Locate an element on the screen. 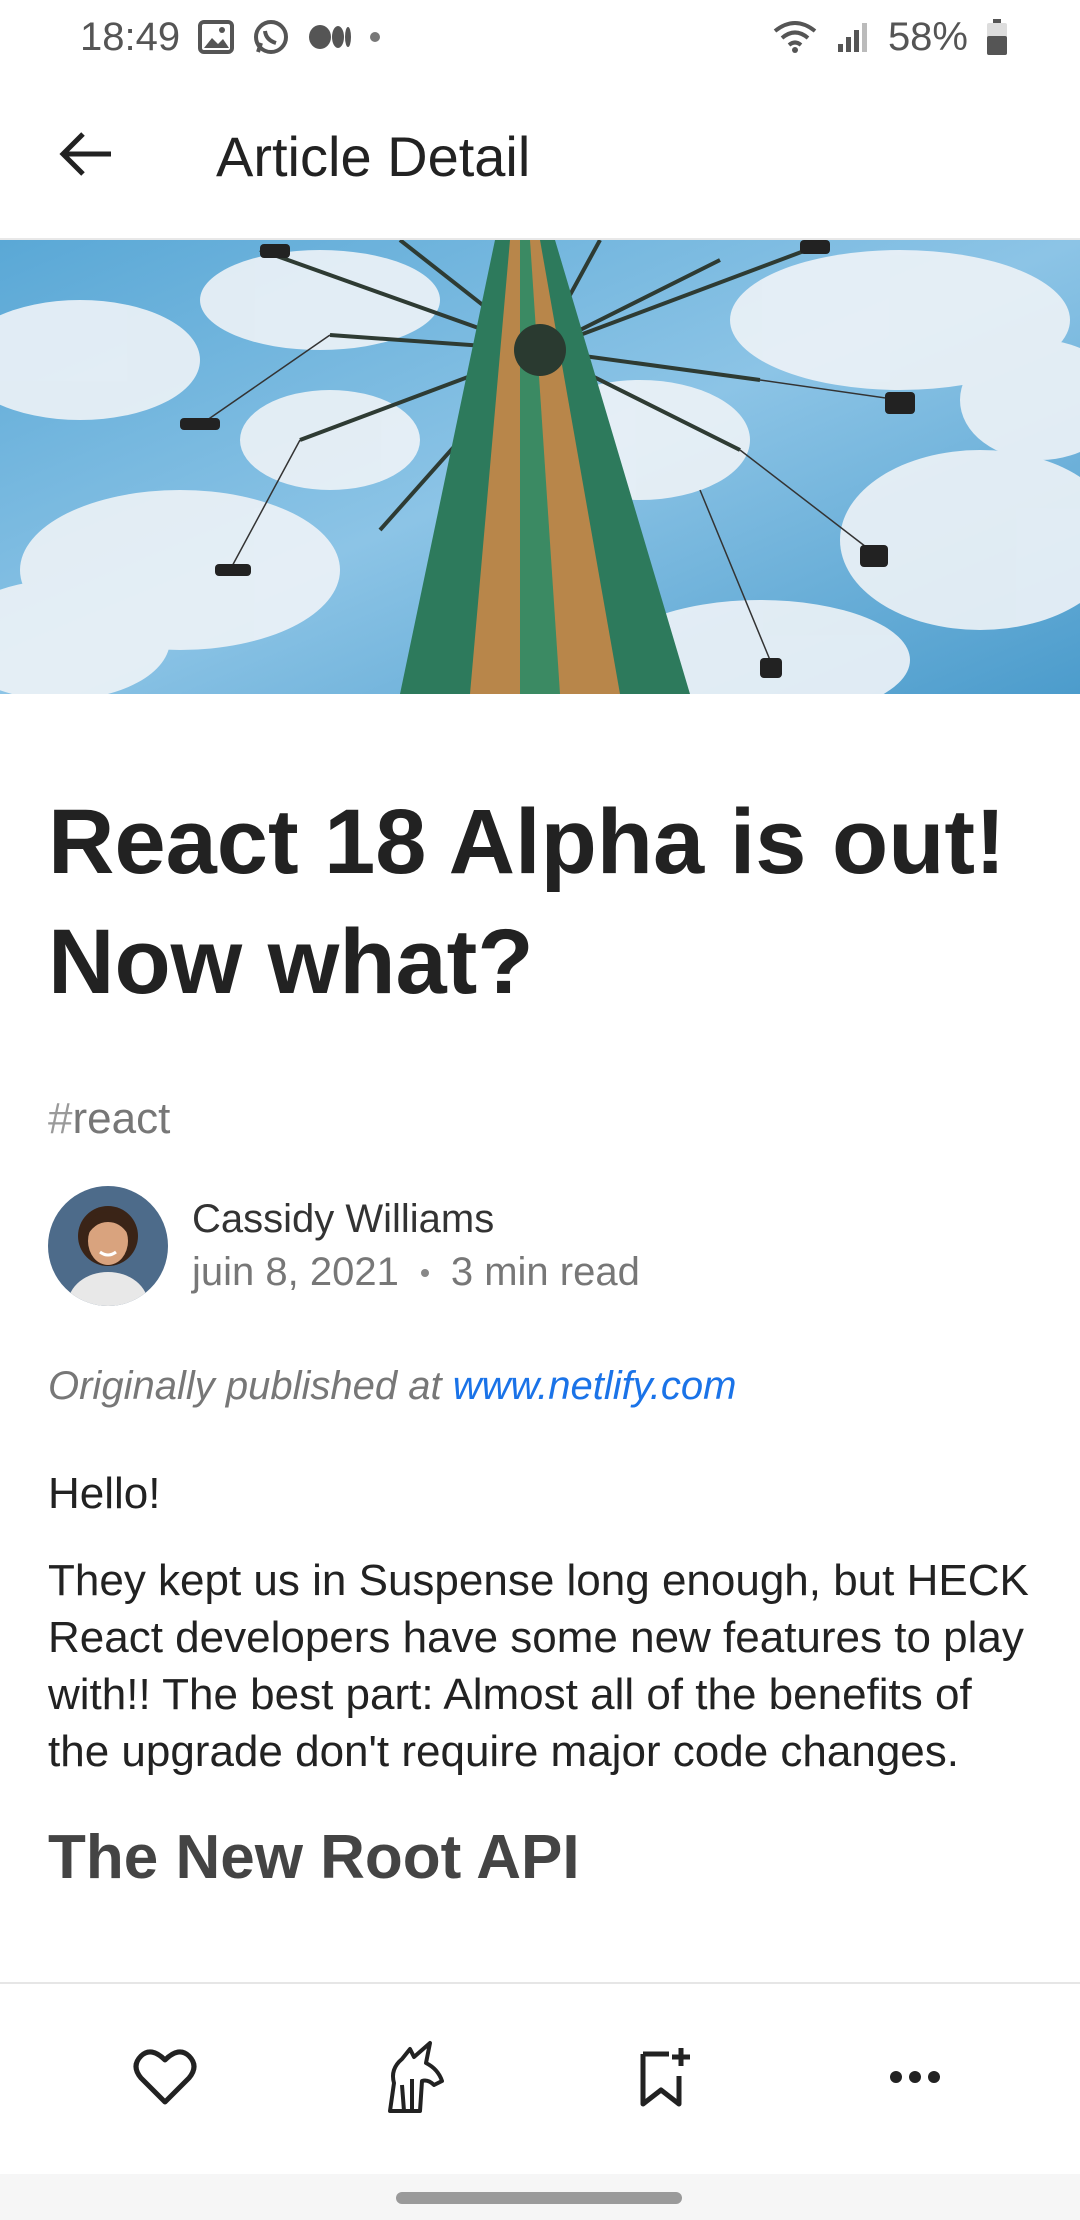 The height and width of the screenshot is (2220, 1080). arrow-left-icon is located at coordinates (85, 156).